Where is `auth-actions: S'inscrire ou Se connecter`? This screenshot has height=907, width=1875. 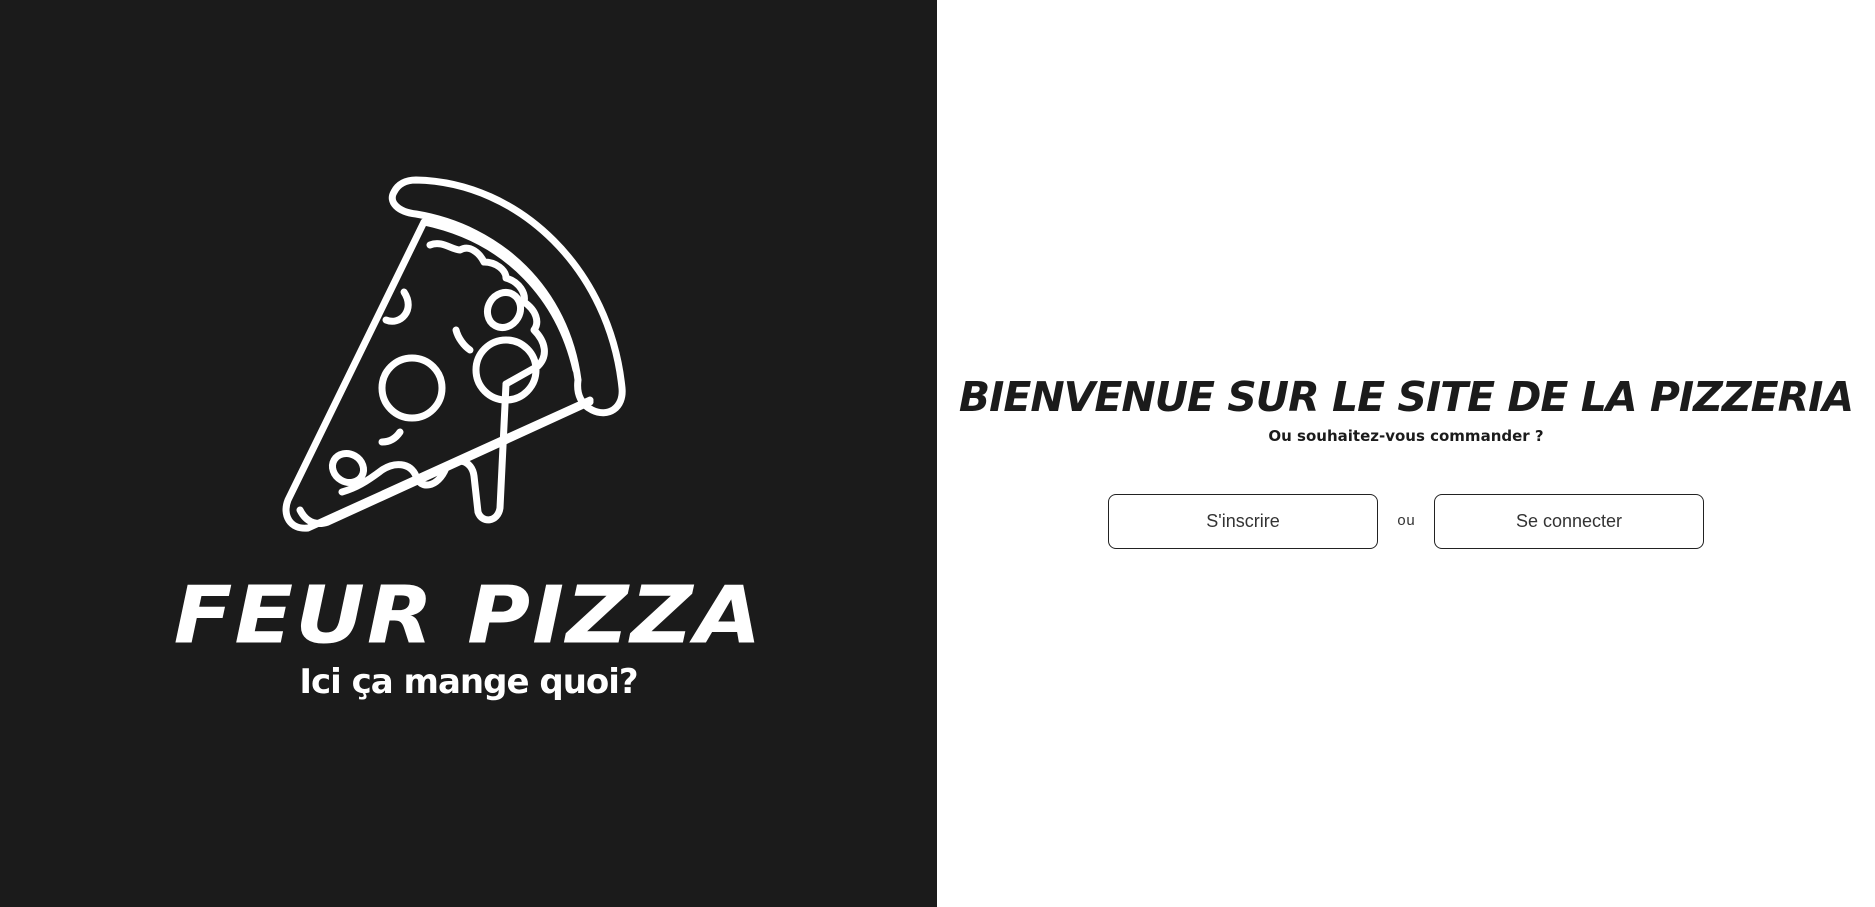
auth-actions: S'inscrire ou Se connecter is located at coordinates (1406, 521).